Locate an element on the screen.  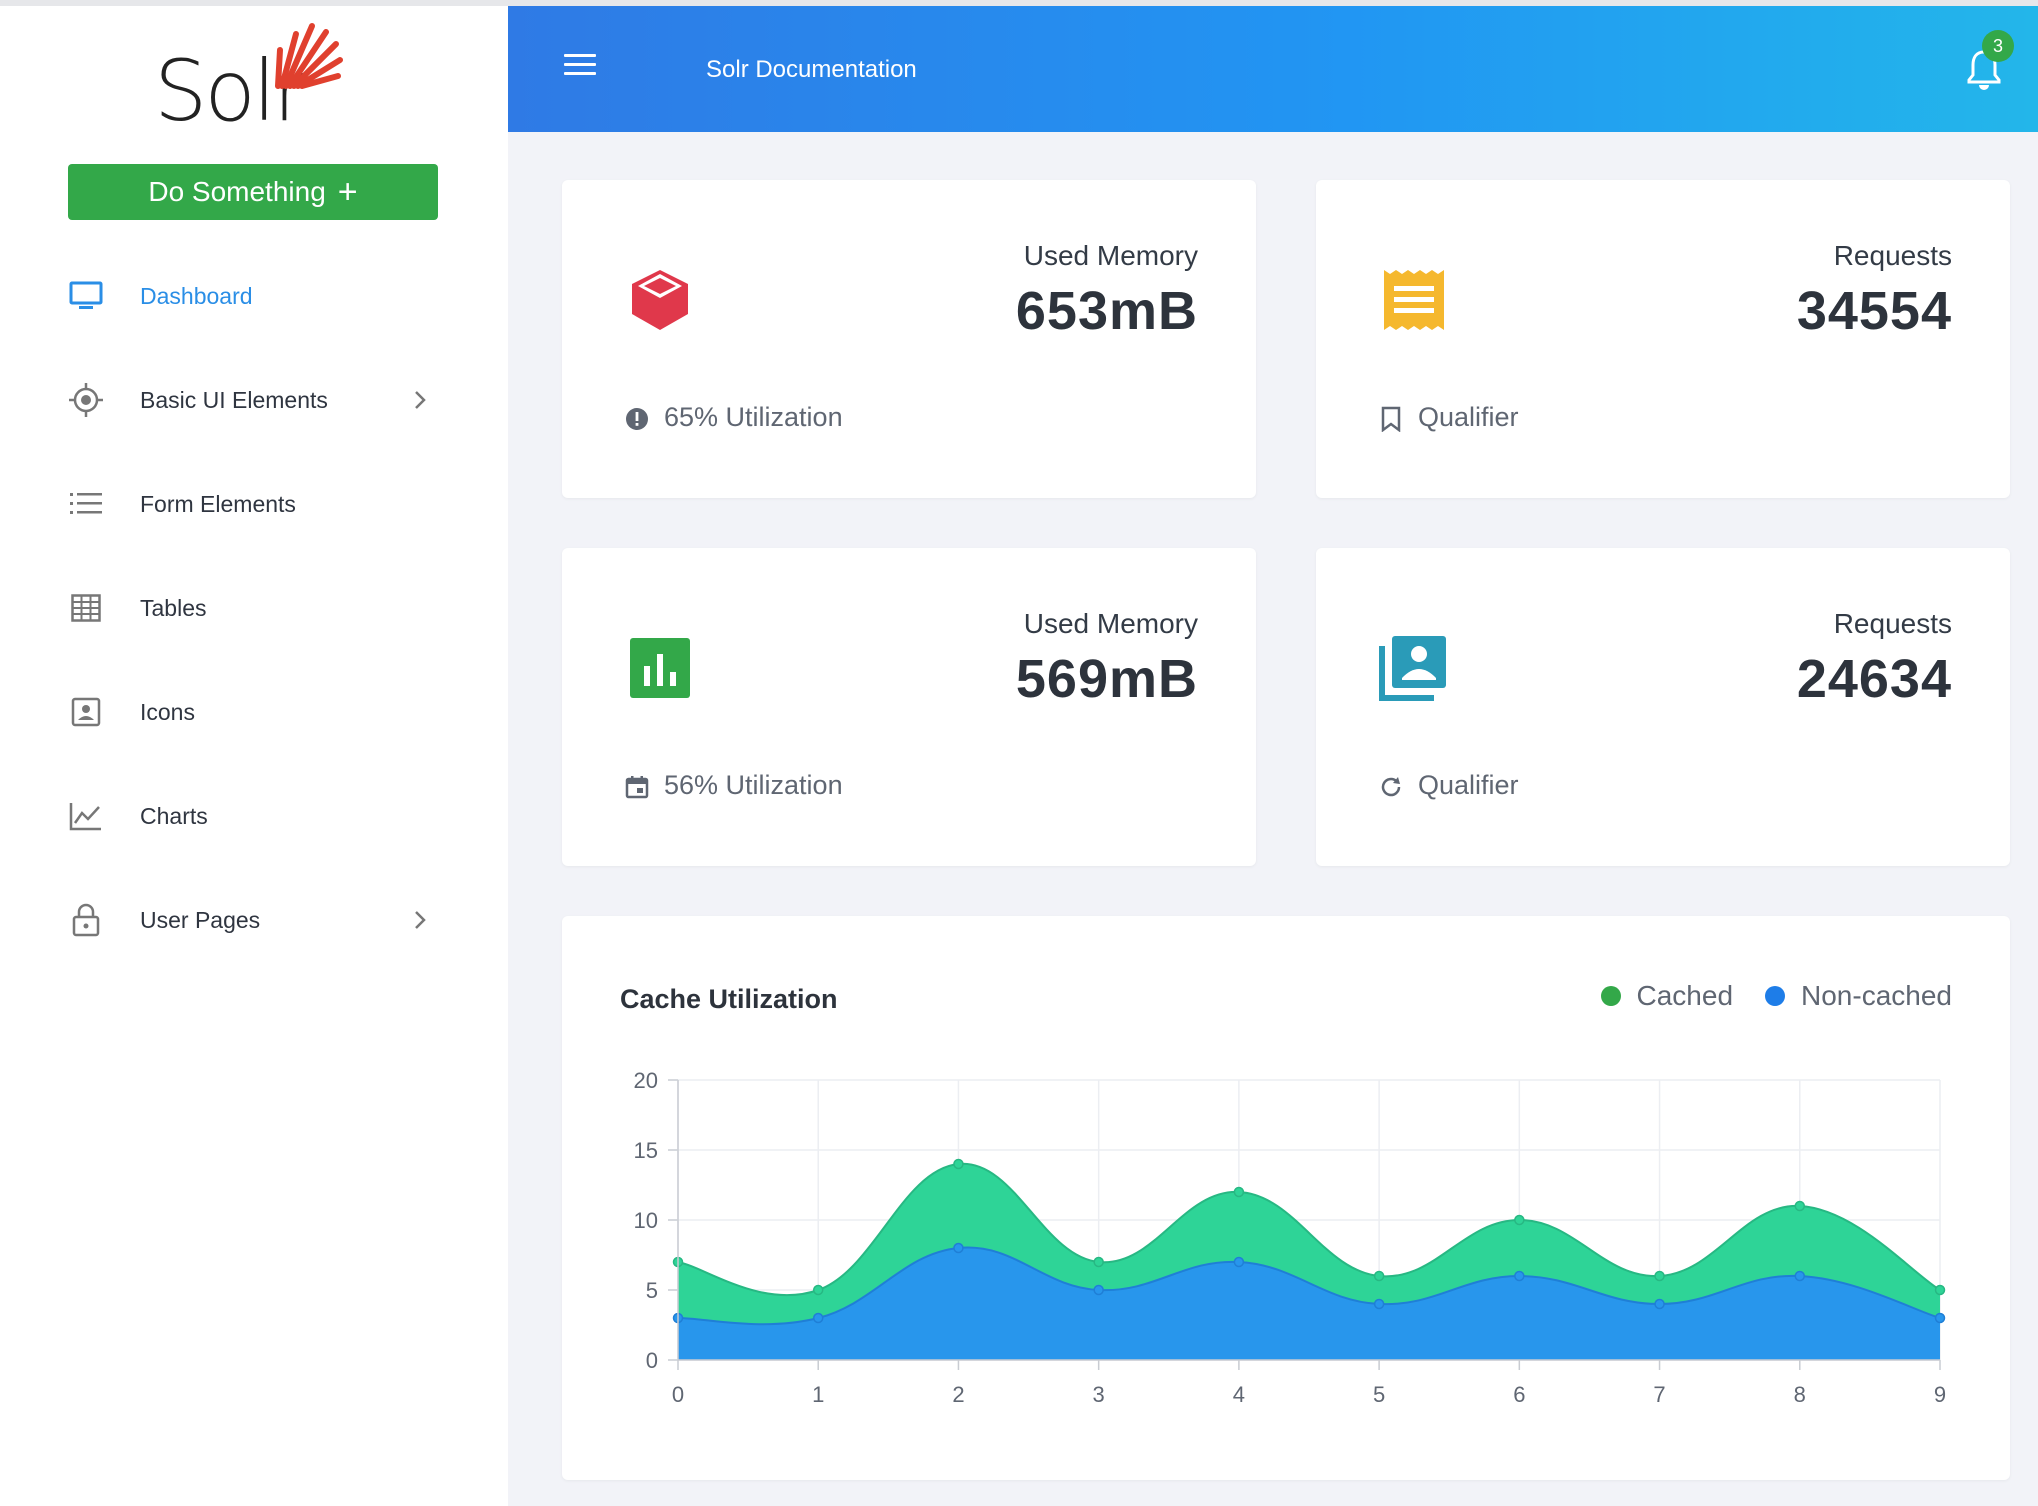
sidebar-item-form-elements: Form Elements is located at coordinates (254, 504).